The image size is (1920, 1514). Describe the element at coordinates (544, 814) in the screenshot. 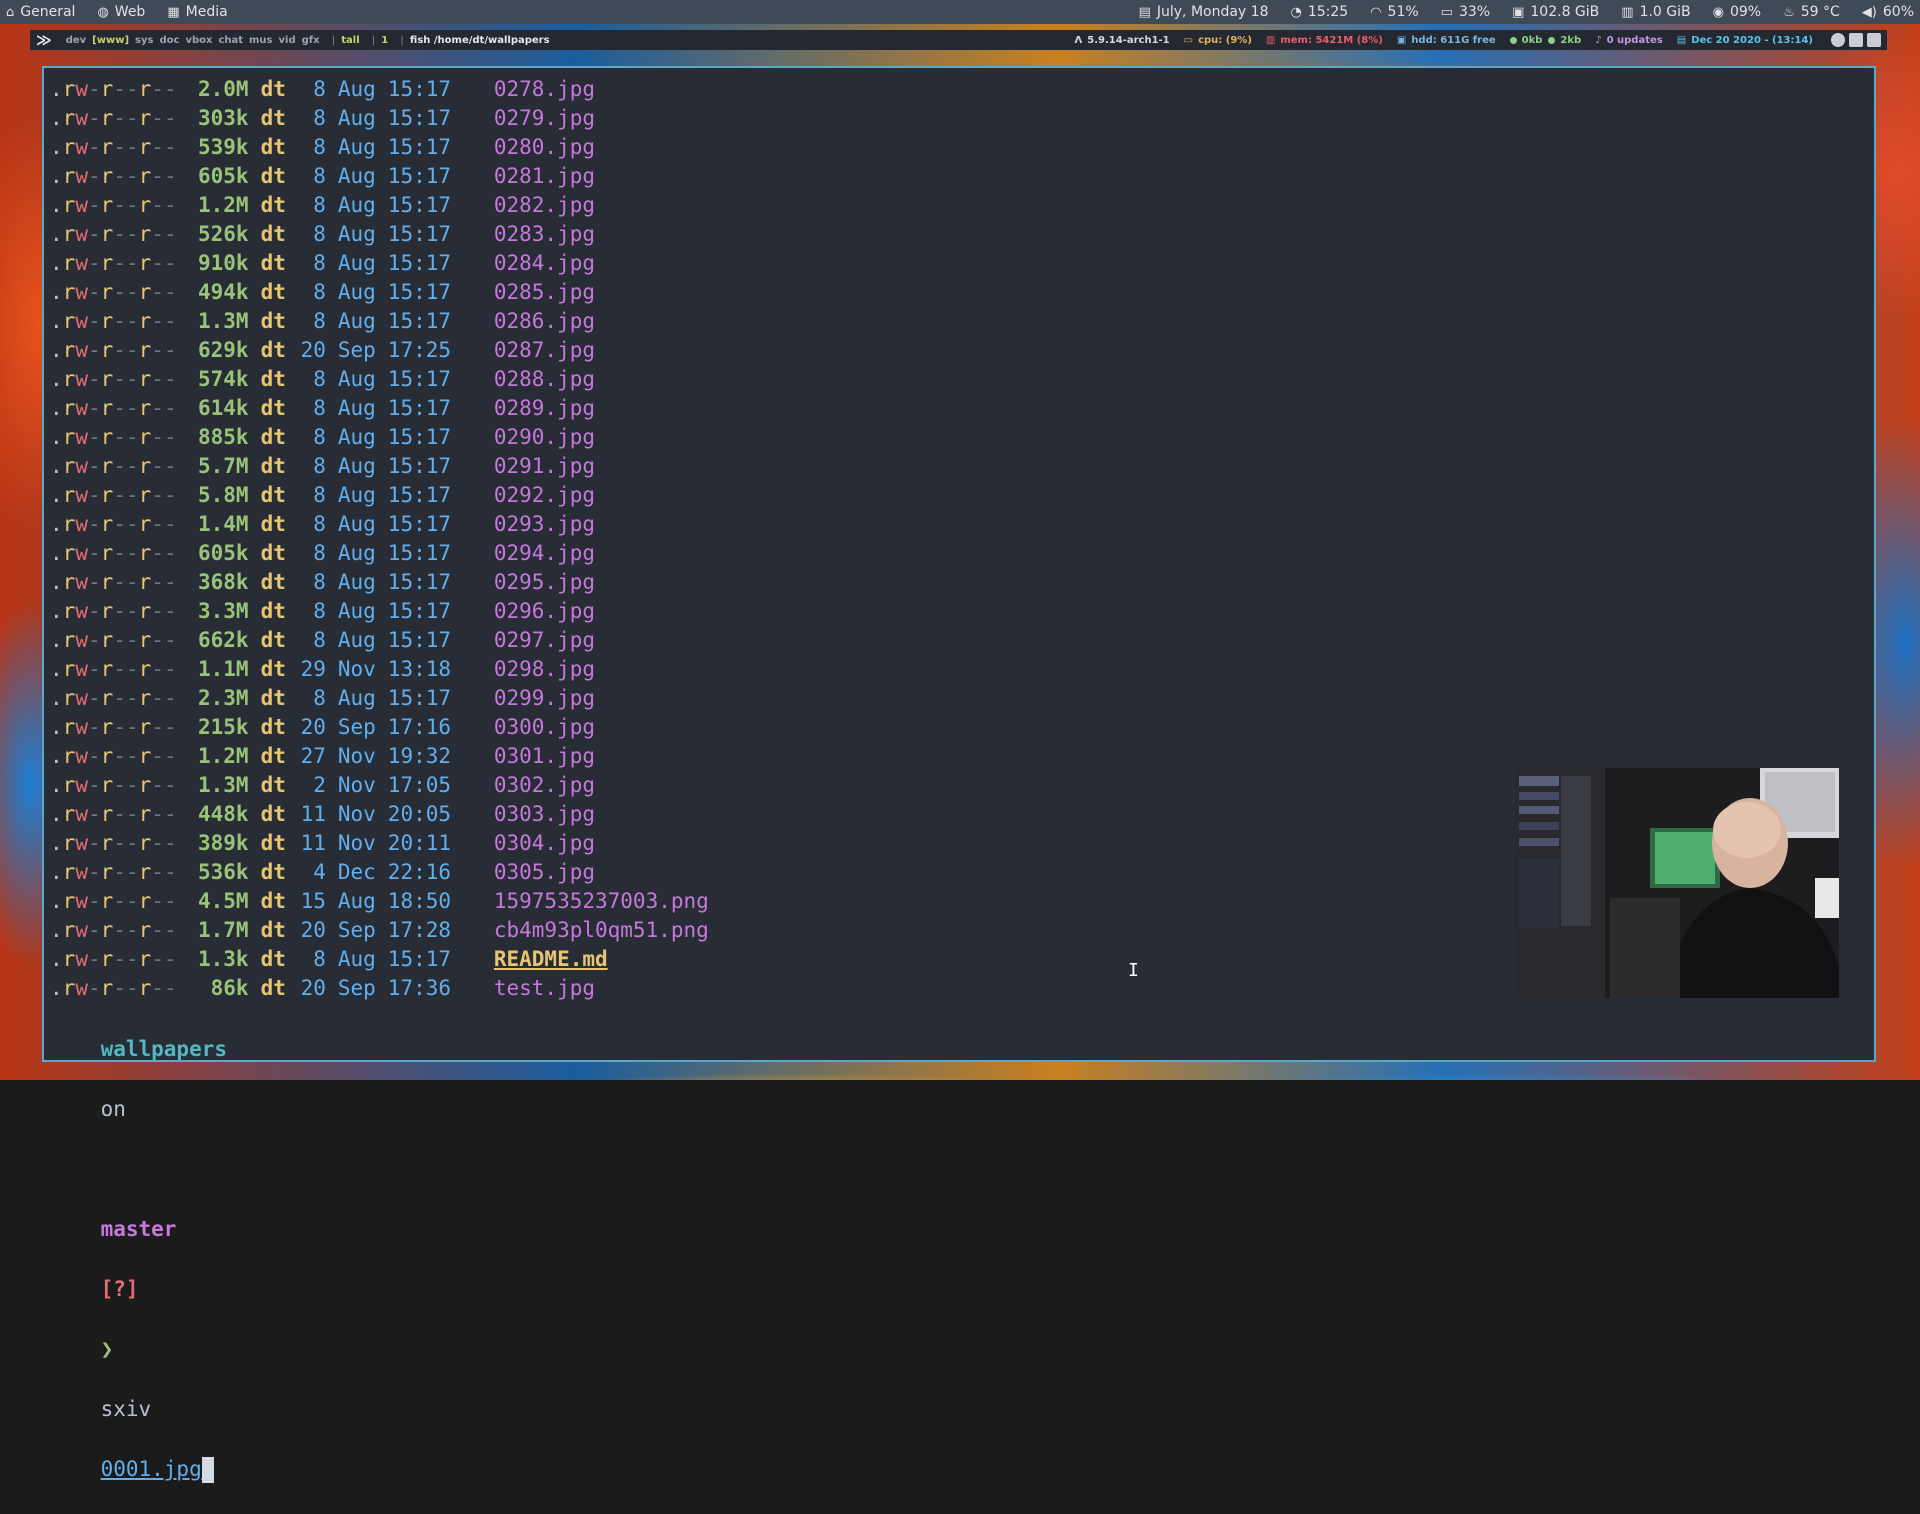

I see `file-name: 0303.jpg` at that location.